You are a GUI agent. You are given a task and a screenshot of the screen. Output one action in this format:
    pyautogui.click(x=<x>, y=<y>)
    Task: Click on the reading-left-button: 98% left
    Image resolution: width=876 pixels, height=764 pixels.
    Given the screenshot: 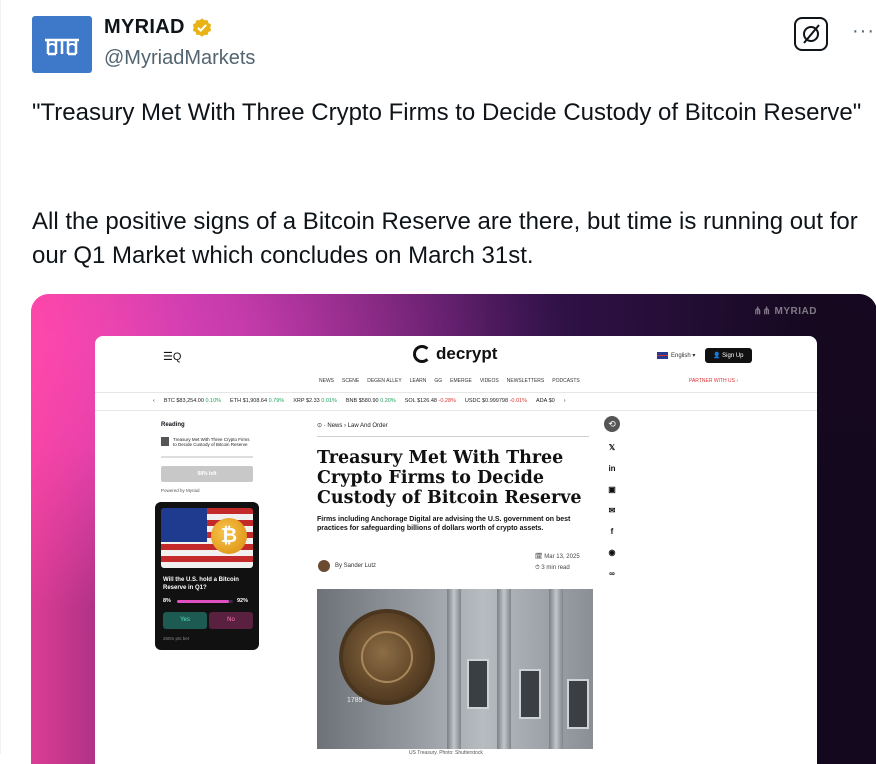 What is the action you would take?
    pyautogui.click(x=207, y=474)
    